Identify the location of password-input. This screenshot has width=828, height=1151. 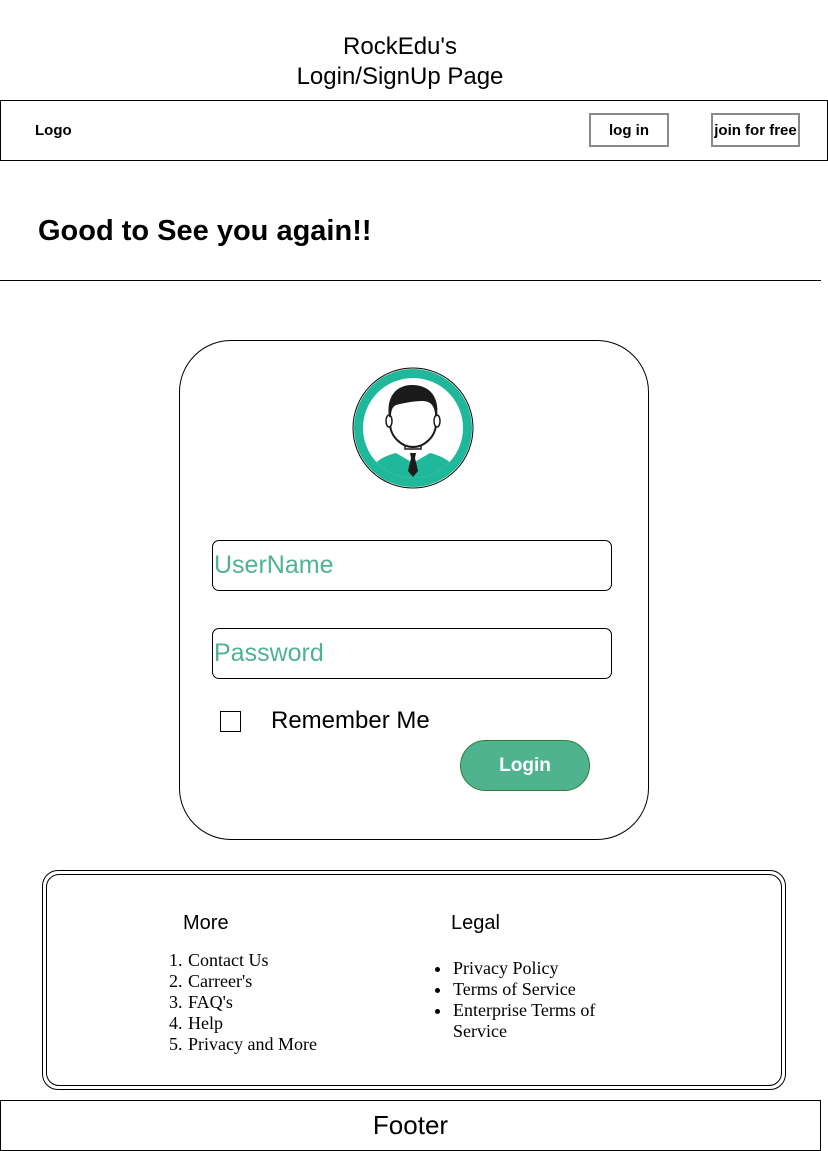
(412, 653).